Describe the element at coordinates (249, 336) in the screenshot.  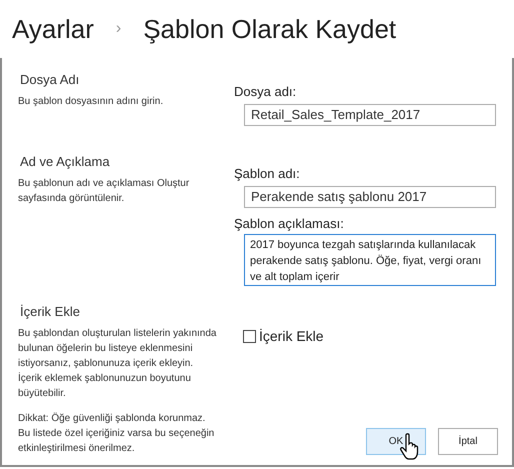
I see `checkbox` at that location.